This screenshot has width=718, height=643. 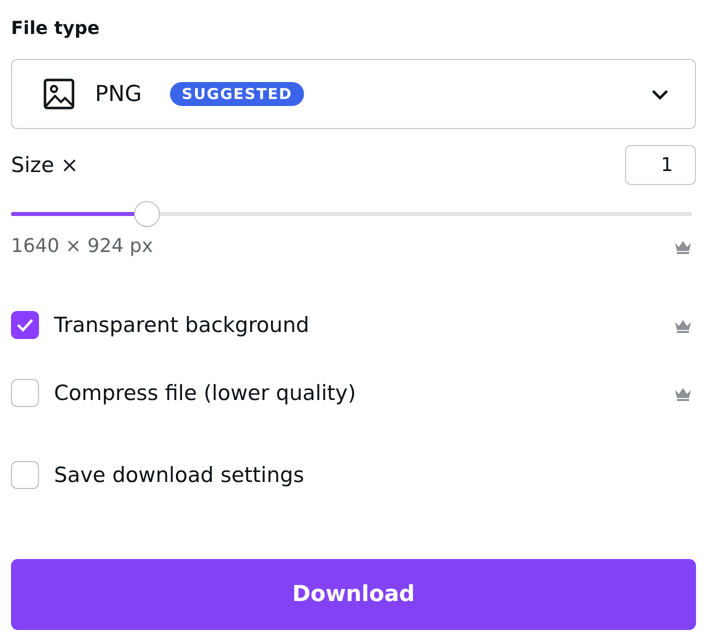 I want to click on suggested-badge: SUGGESTED, so click(x=237, y=94).